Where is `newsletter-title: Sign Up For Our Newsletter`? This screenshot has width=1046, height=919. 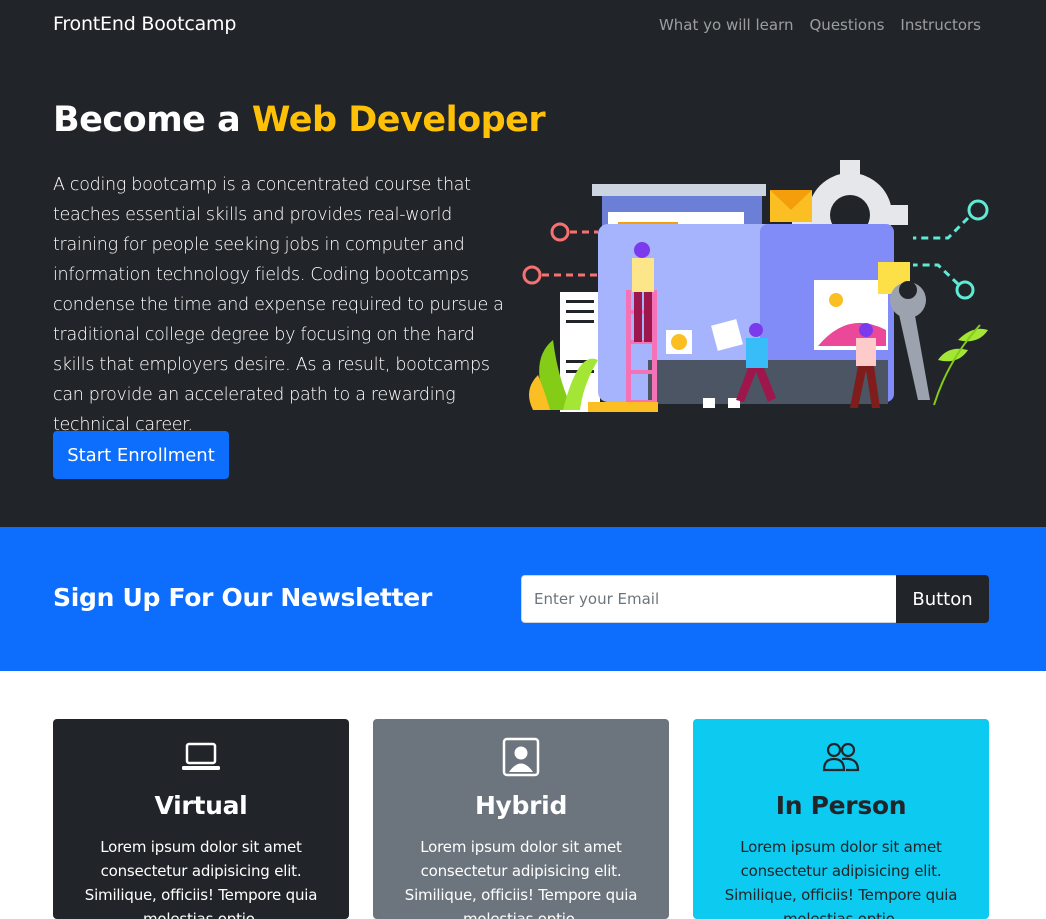 newsletter-title: Sign Up For Our Newsletter is located at coordinates (242, 597).